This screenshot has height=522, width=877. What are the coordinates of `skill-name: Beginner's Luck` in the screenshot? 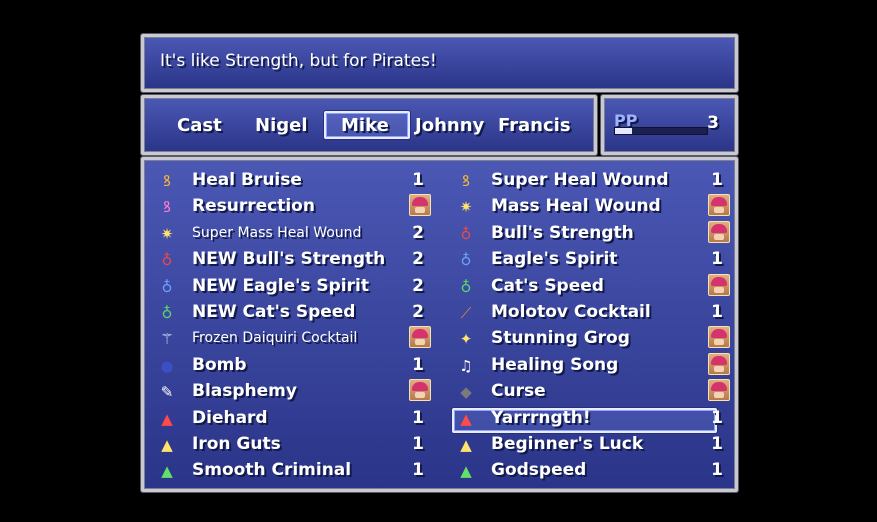 It's located at (567, 444).